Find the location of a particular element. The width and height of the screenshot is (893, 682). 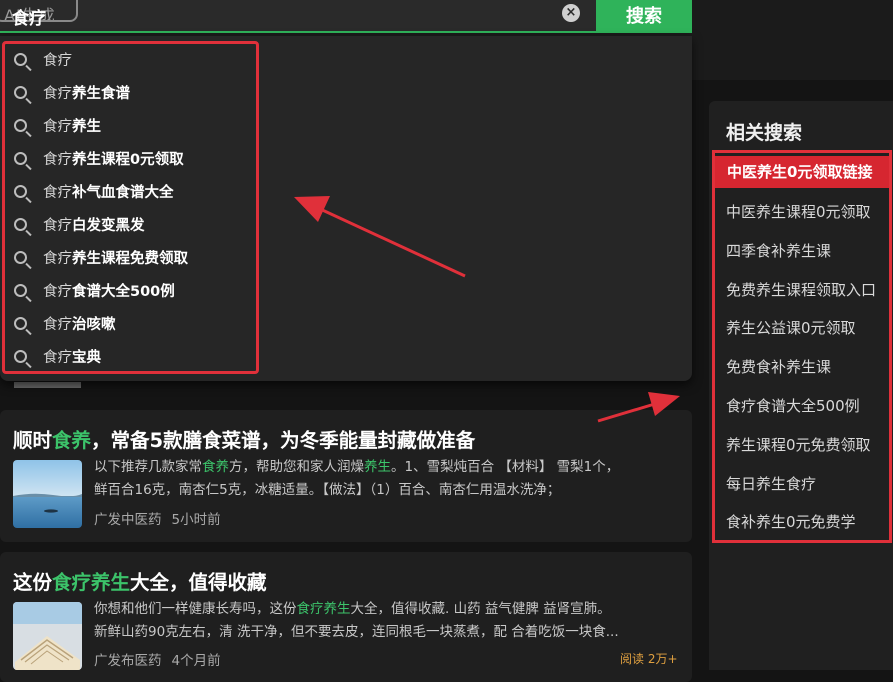

snippet-text: 方，帮助您和家人润燥 is located at coordinates (296, 467).